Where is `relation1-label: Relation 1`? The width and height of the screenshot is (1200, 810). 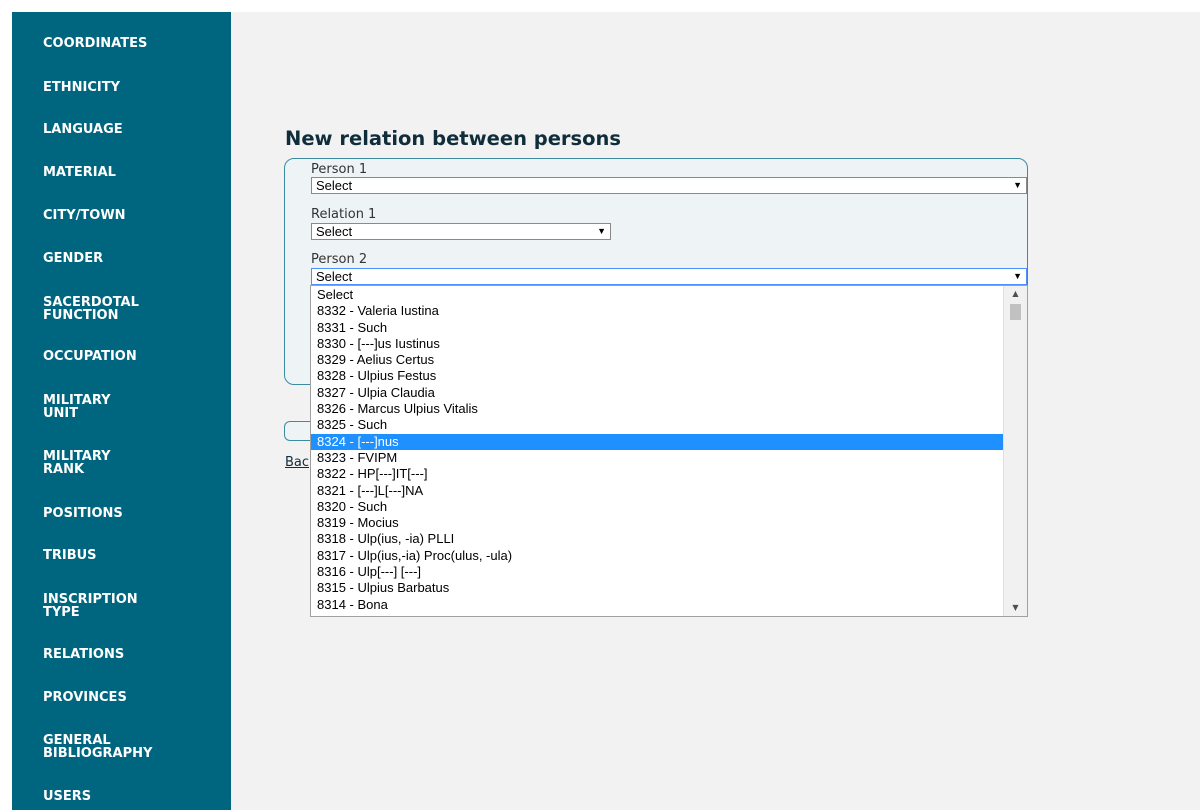
relation1-label: Relation 1 is located at coordinates (344, 214).